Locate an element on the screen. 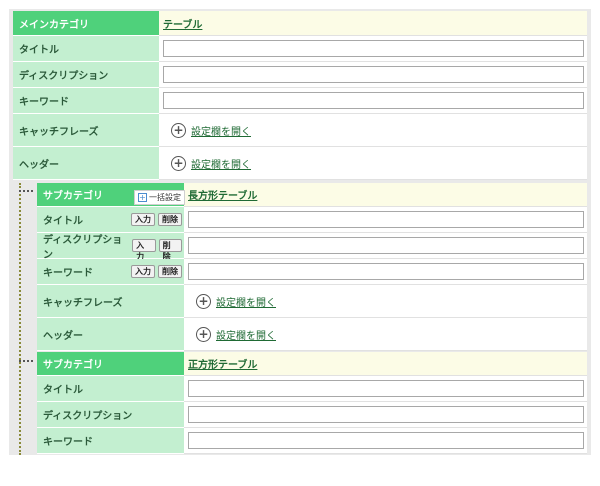 This screenshot has height=486, width=600. sub1-category-value: 長方形テーブル is located at coordinates (385, 195).